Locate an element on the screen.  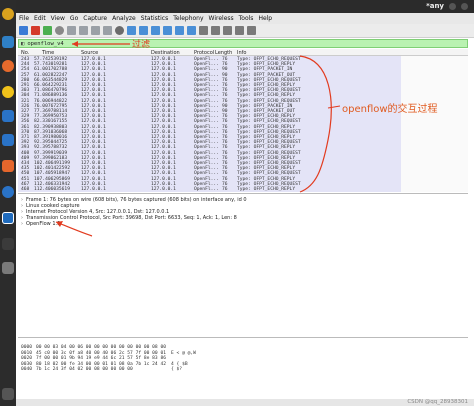
colorize-icon is located at coordinates (203, 30).